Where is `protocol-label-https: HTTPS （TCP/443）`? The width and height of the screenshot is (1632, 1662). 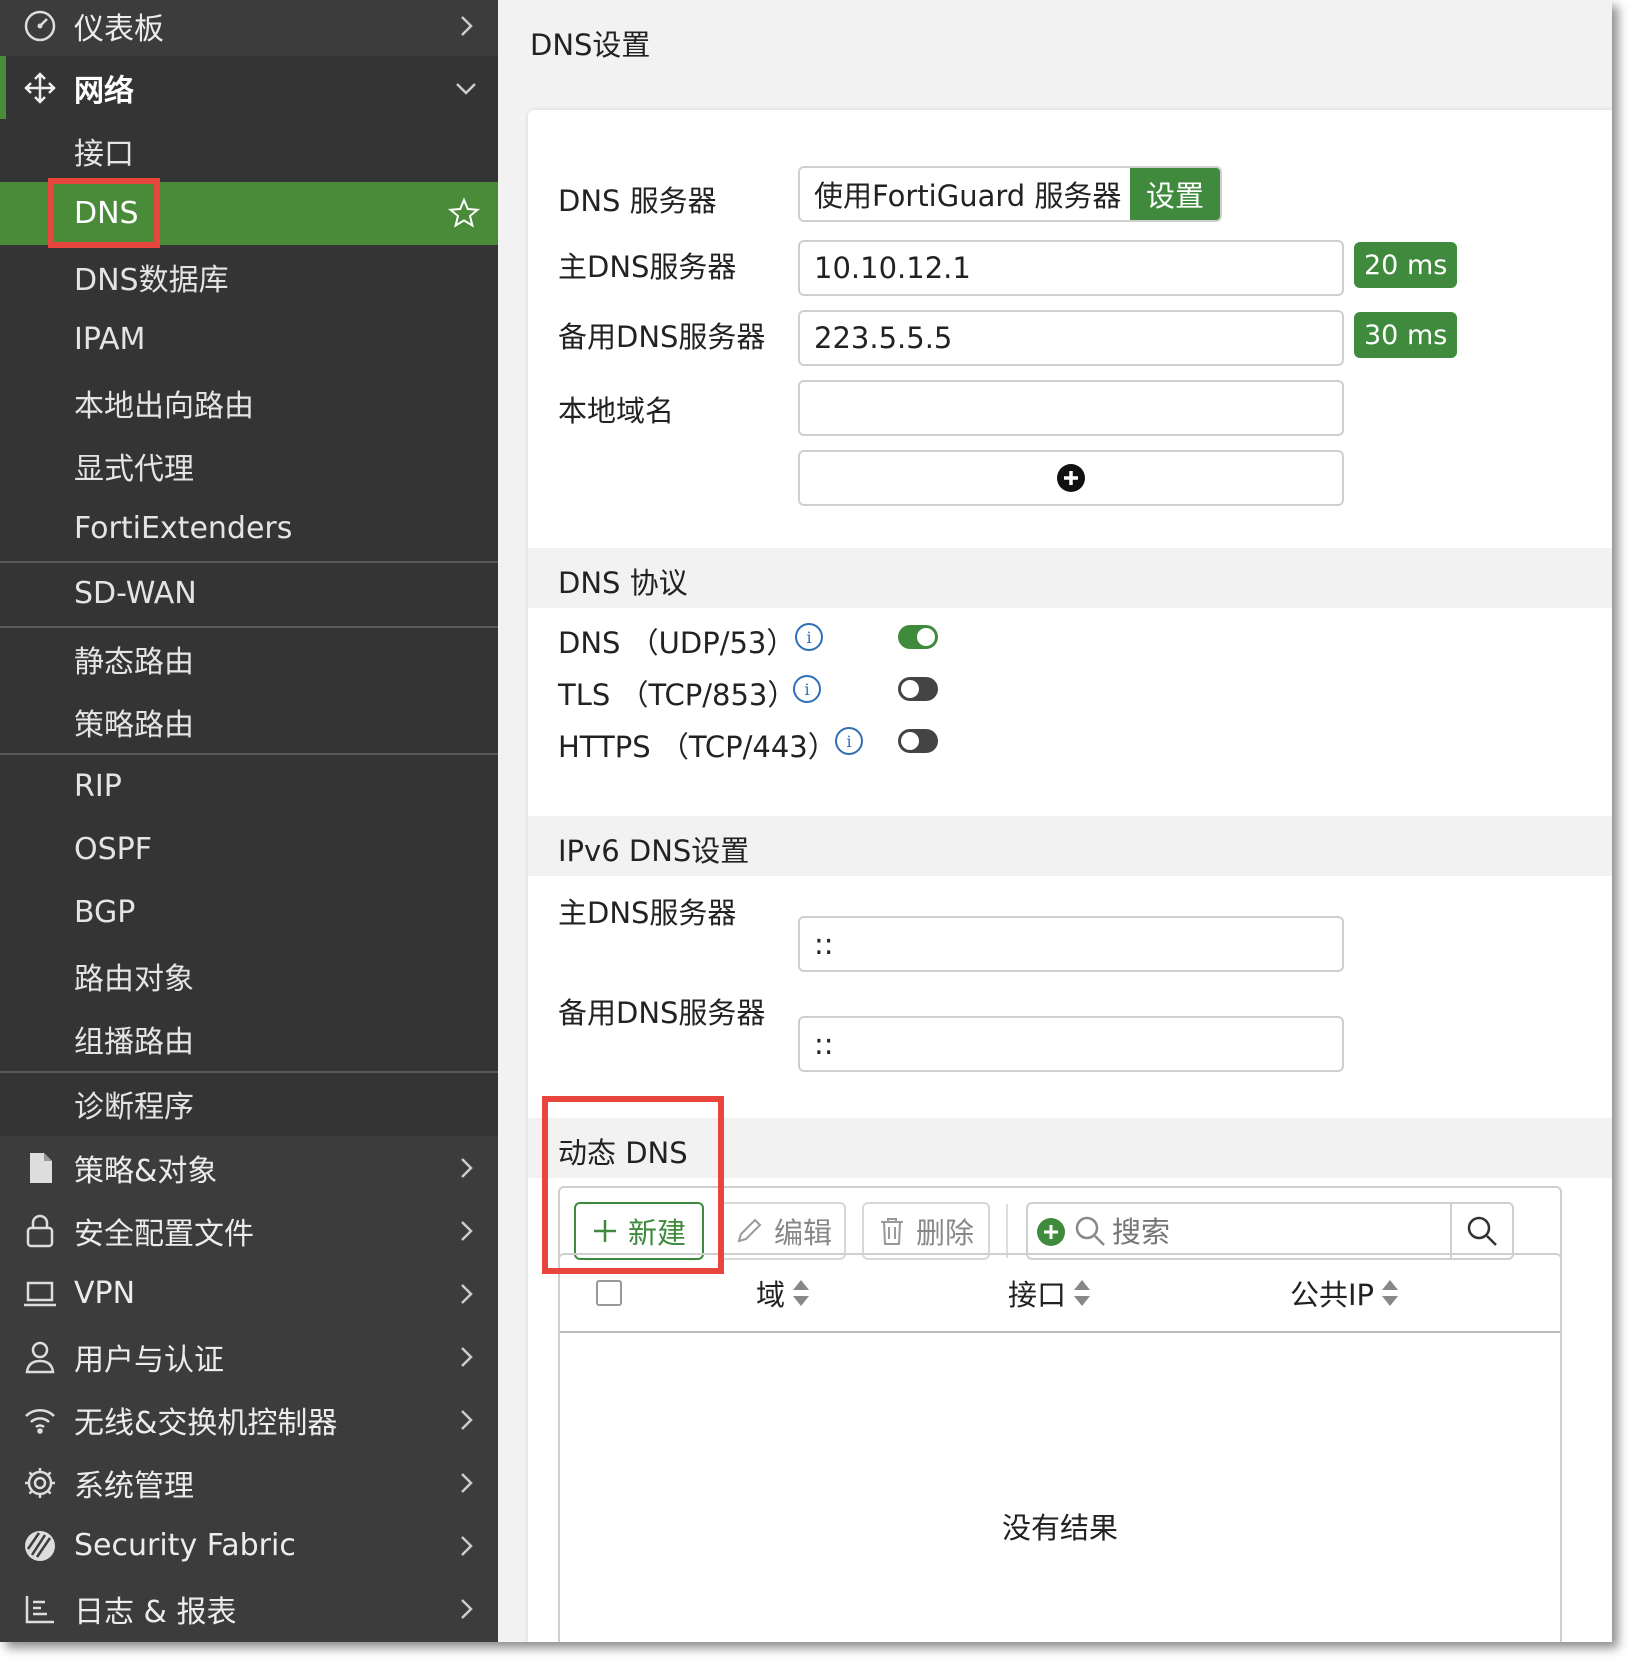 protocol-label-https: HTTPS （TCP/443） is located at coordinates (697, 747).